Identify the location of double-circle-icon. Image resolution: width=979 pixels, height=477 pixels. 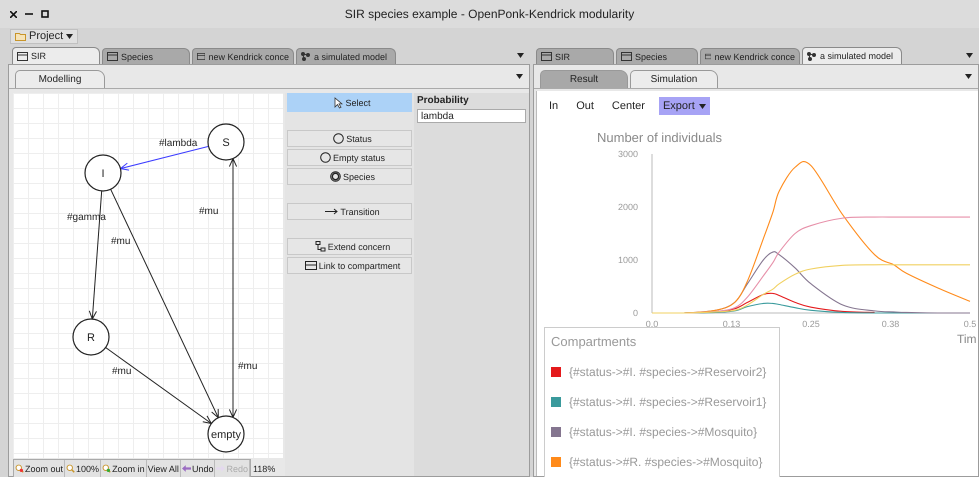
(335, 176).